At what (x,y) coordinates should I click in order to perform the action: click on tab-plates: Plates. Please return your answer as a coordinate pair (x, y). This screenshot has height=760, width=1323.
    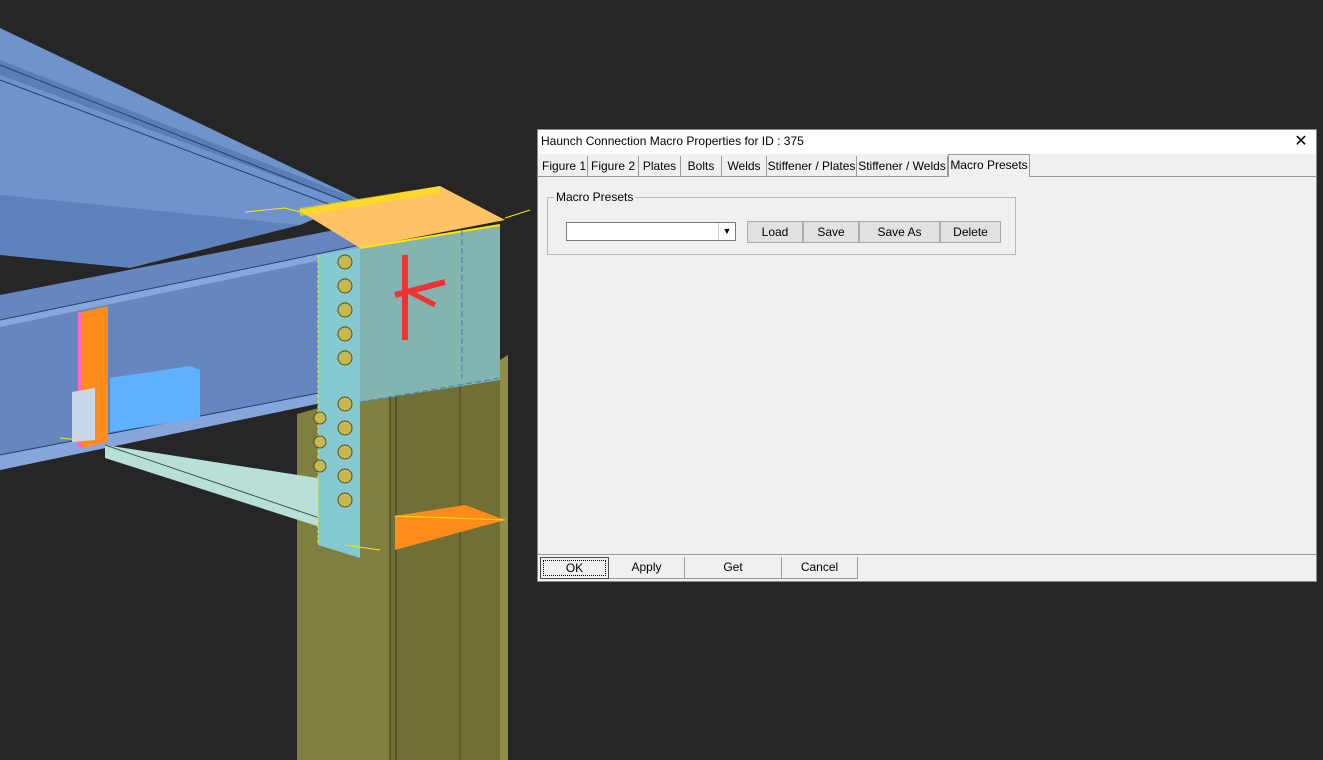
    Looking at the image, I should click on (660, 166).